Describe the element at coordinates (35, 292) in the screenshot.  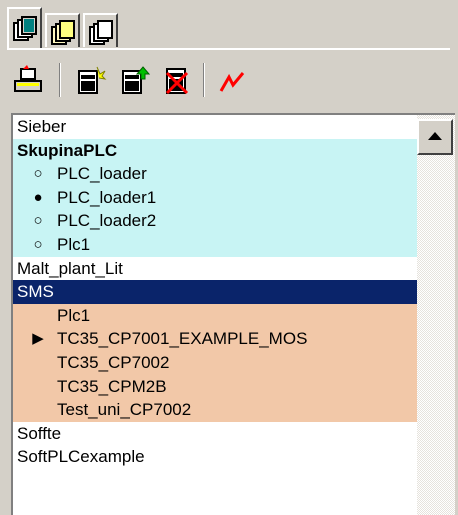
I see `list-item-label: SMS` at that location.